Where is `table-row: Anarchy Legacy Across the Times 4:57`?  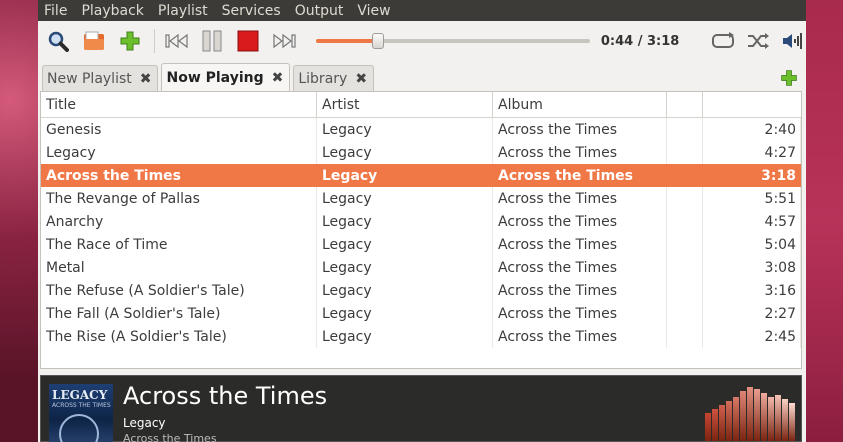 table-row: Anarchy Legacy Across the Times 4:57 is located at coordinates (421, 221).